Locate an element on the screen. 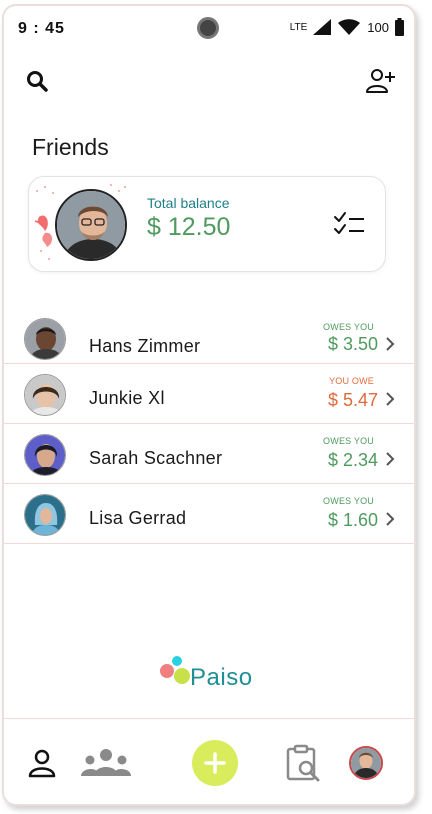  friend-balance-amount: $ 5.47 is located at coordinates (352, 400).